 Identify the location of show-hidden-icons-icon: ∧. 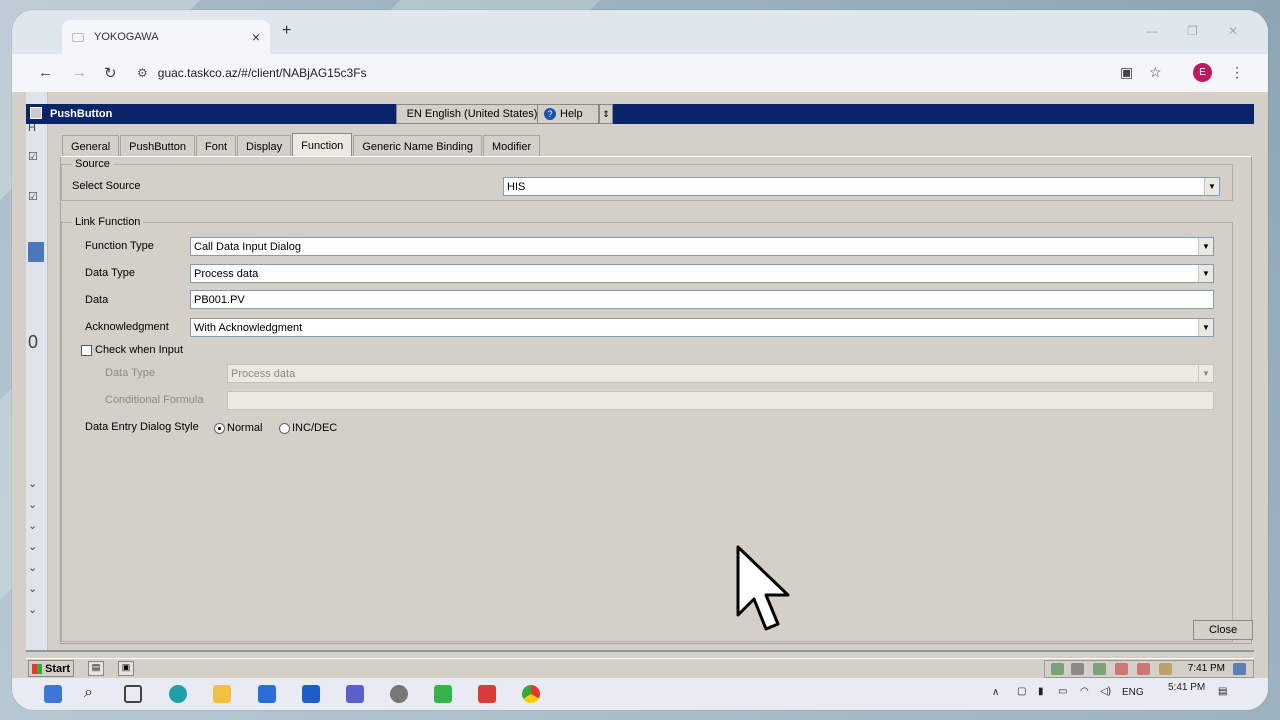
(995, 692).